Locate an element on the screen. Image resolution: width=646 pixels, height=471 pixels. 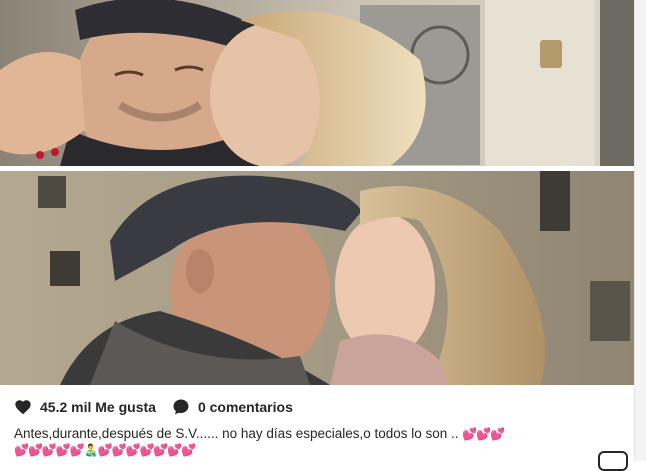
comments-stat: 0 comentarios is located at coordinates (232, 407).